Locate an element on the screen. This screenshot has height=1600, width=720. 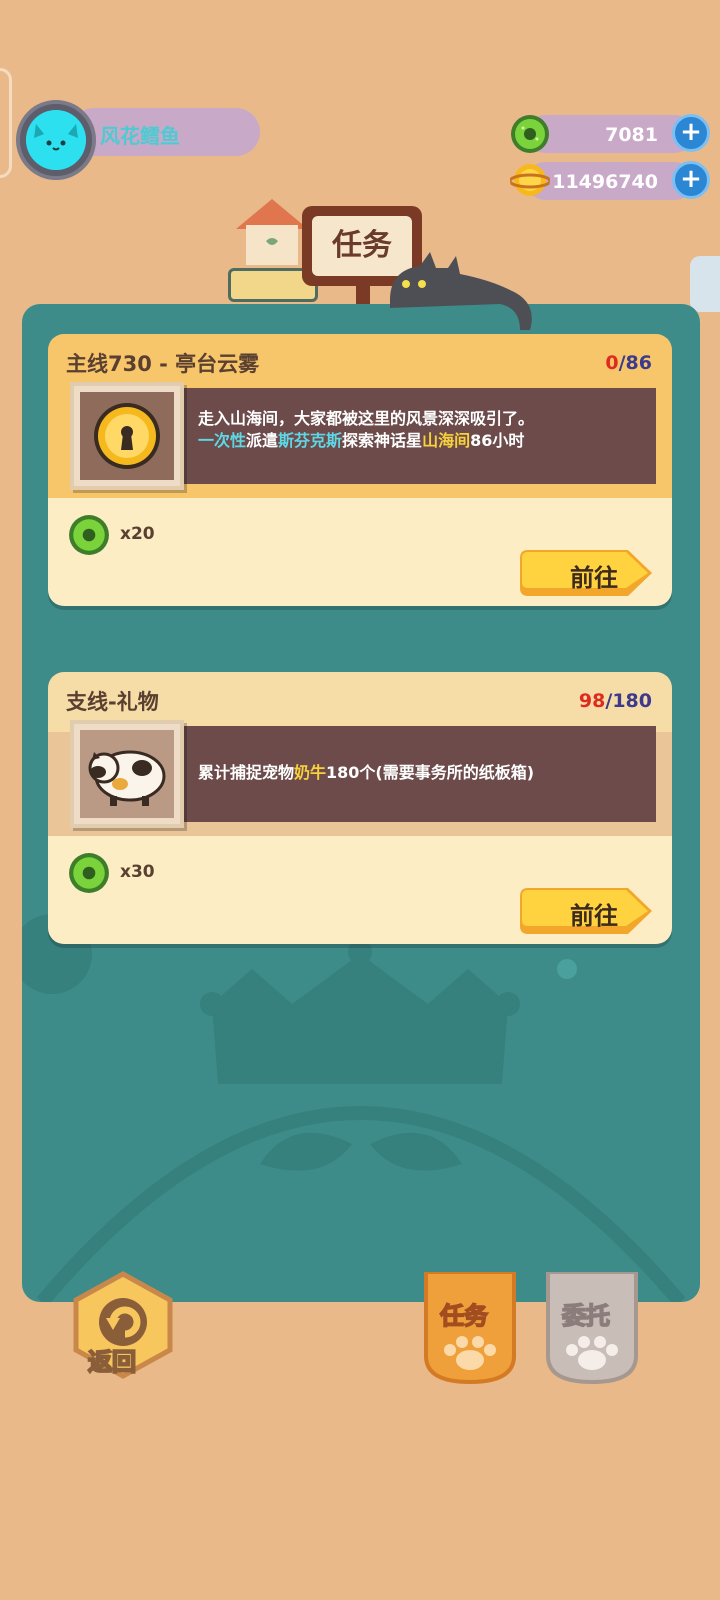
left-edge-frame is located at coordinates (6, 123).